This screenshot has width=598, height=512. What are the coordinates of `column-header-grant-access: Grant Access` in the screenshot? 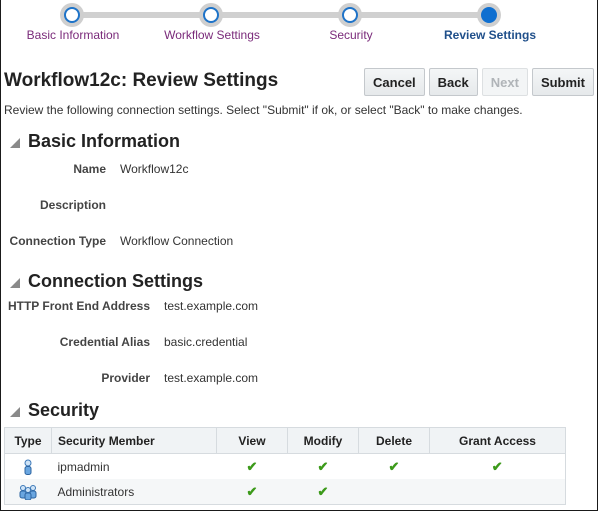 It's located at (497, 440).